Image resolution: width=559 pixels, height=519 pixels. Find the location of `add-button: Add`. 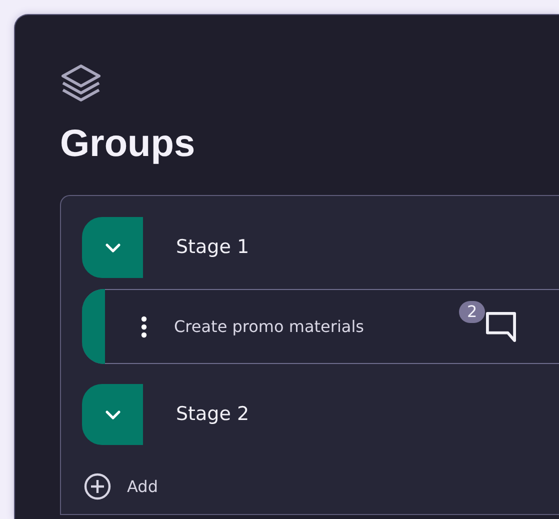

add-button: Add is located at coordinates (120, 486).